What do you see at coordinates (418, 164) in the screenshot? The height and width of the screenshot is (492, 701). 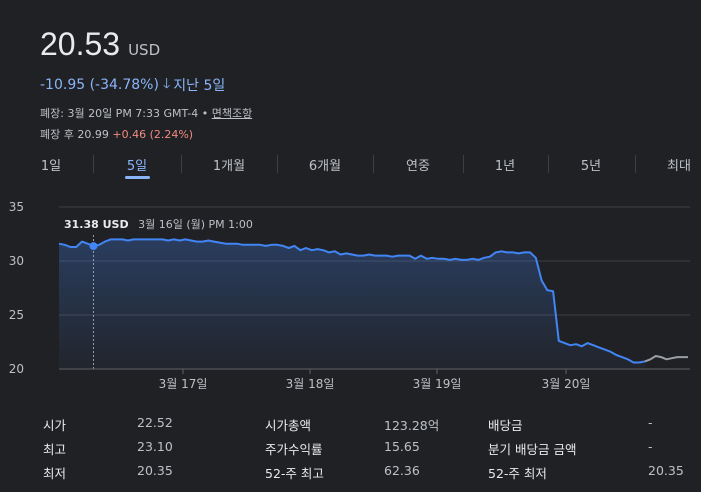 I see `tab-ytd: 연중` at bounding box center [418, 164].